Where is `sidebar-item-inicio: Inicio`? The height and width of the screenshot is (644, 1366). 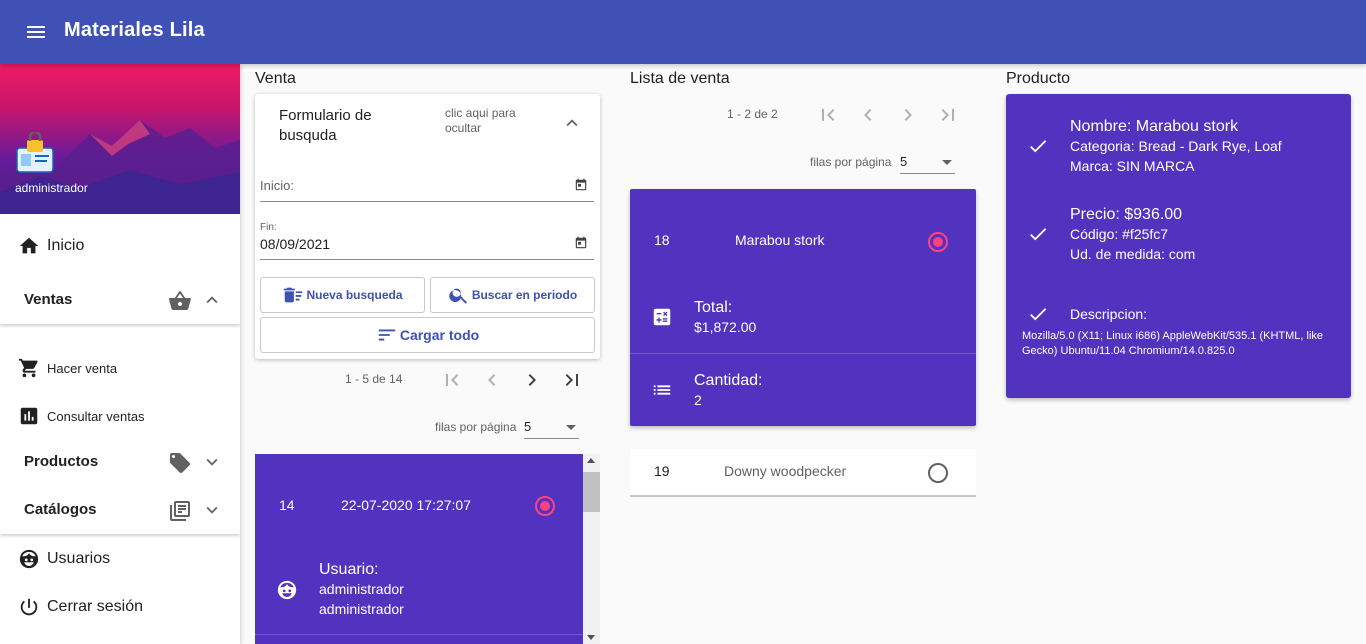
sidebar-item-inicio: Inicio is located at coordinates (120, 246).